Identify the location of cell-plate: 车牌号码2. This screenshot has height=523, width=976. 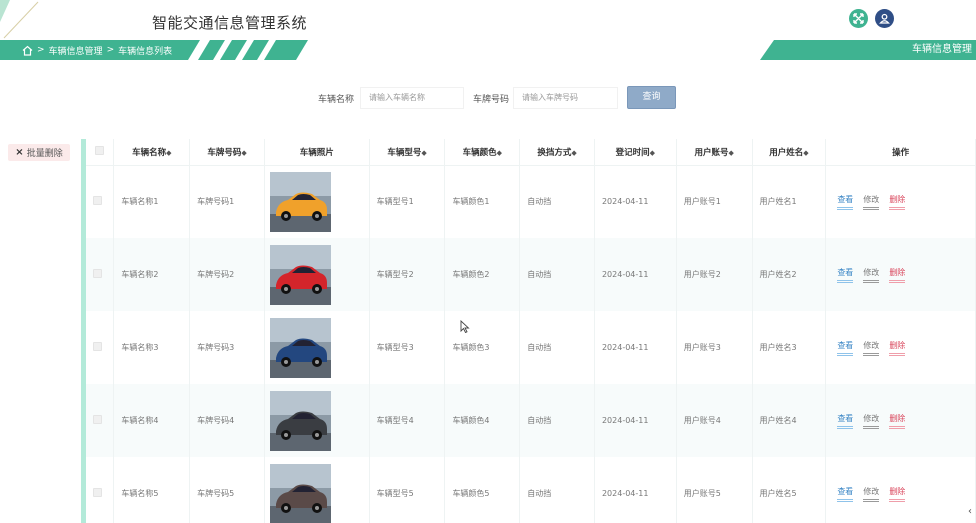
(227, 274).